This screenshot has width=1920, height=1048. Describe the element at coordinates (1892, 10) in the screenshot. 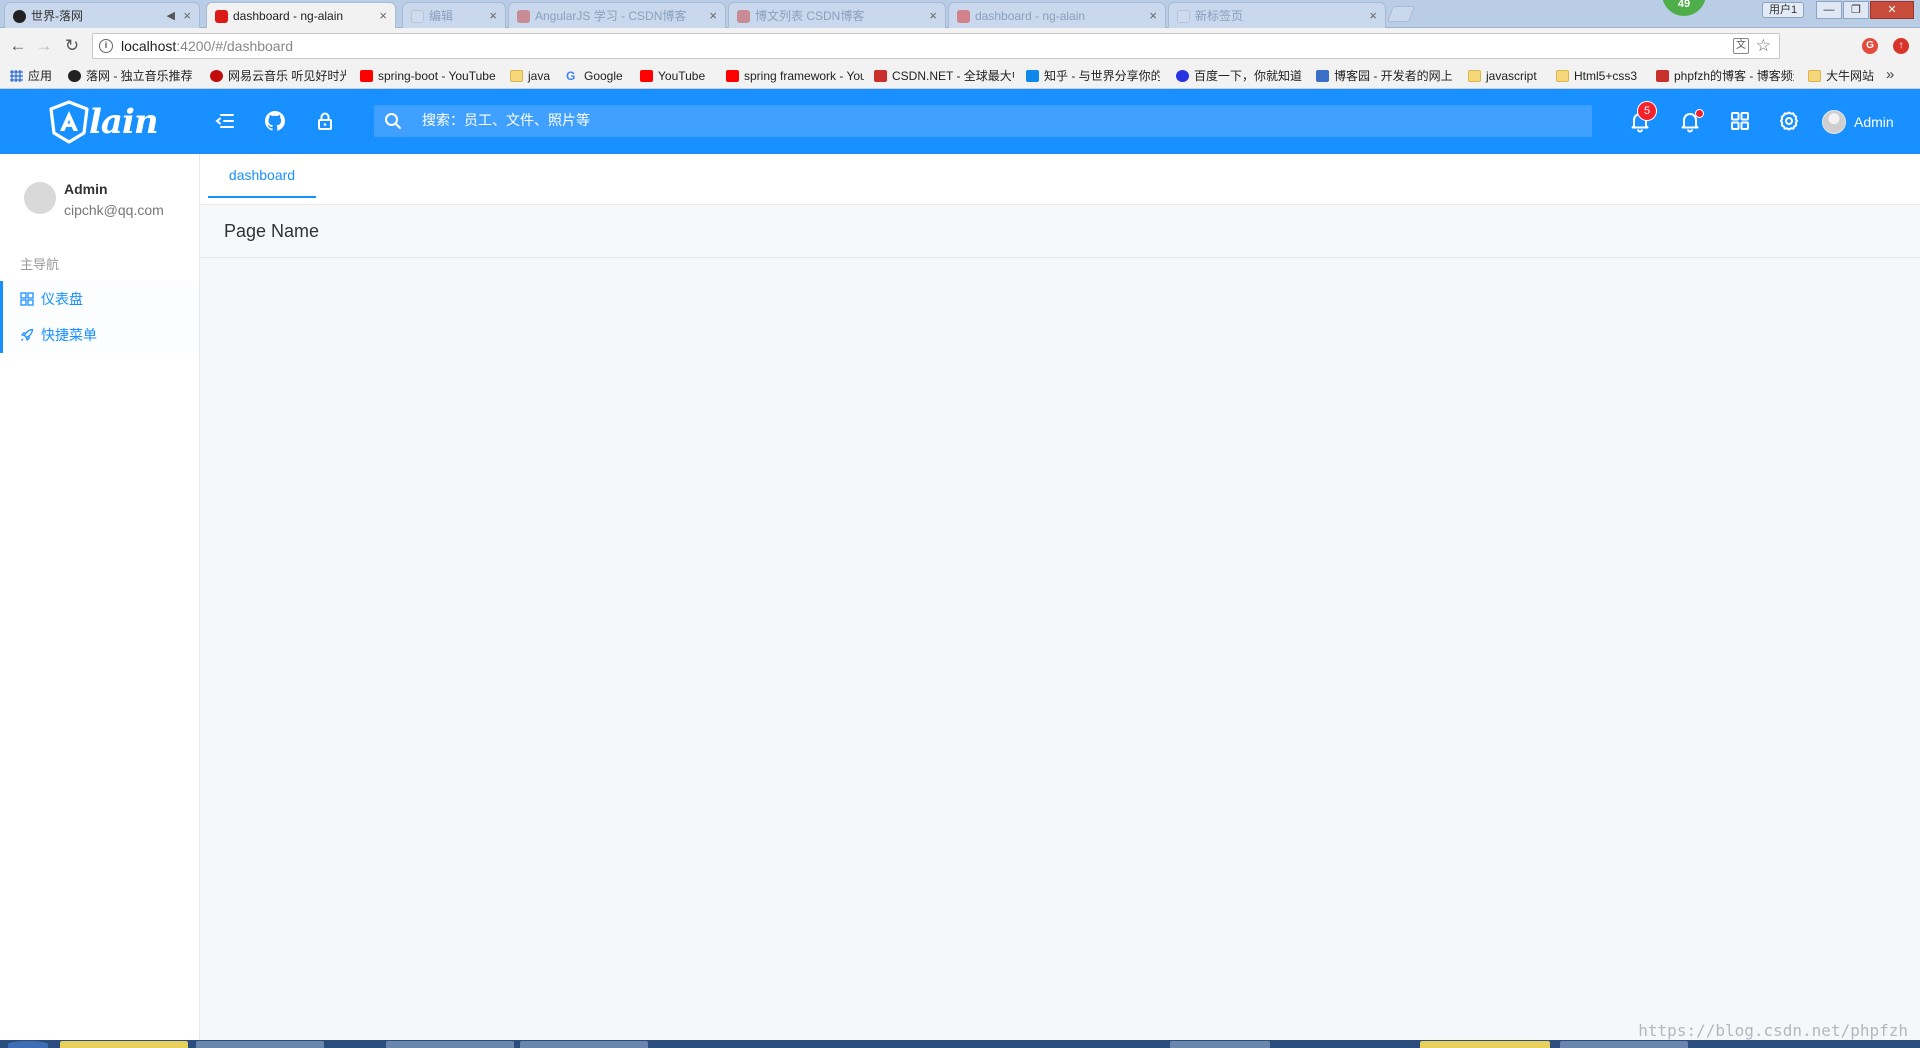

I see `window-close-button: ✕` at that location.